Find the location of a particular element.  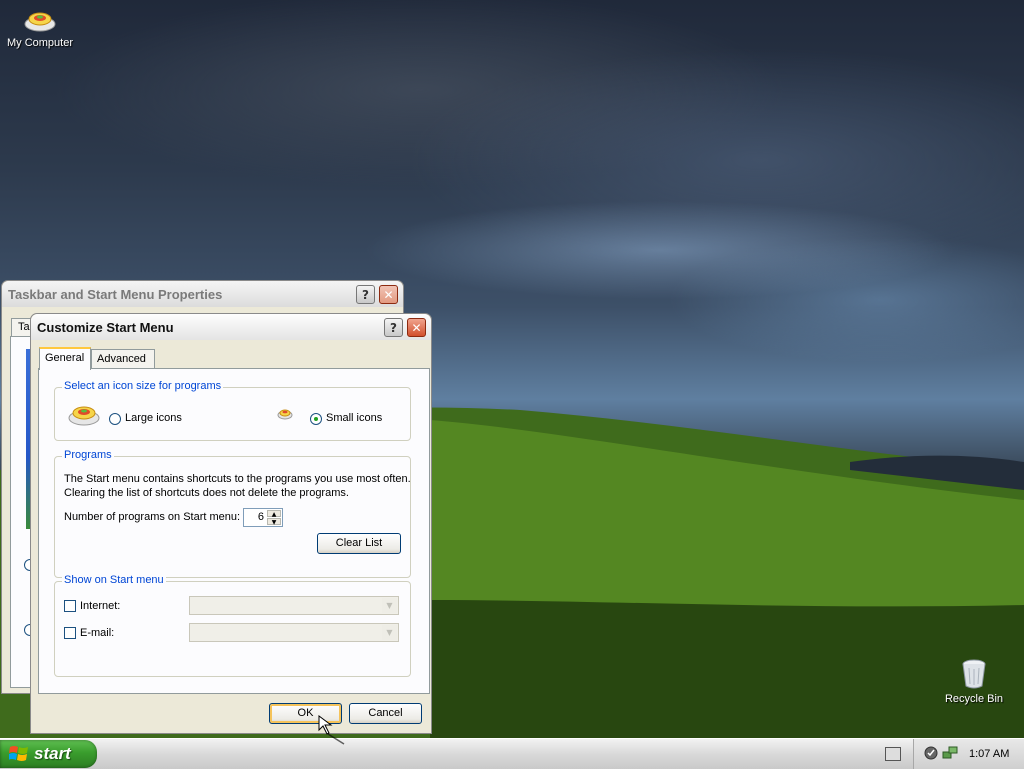

clear-list-label: Clear List is located at coordinates (359, 543).